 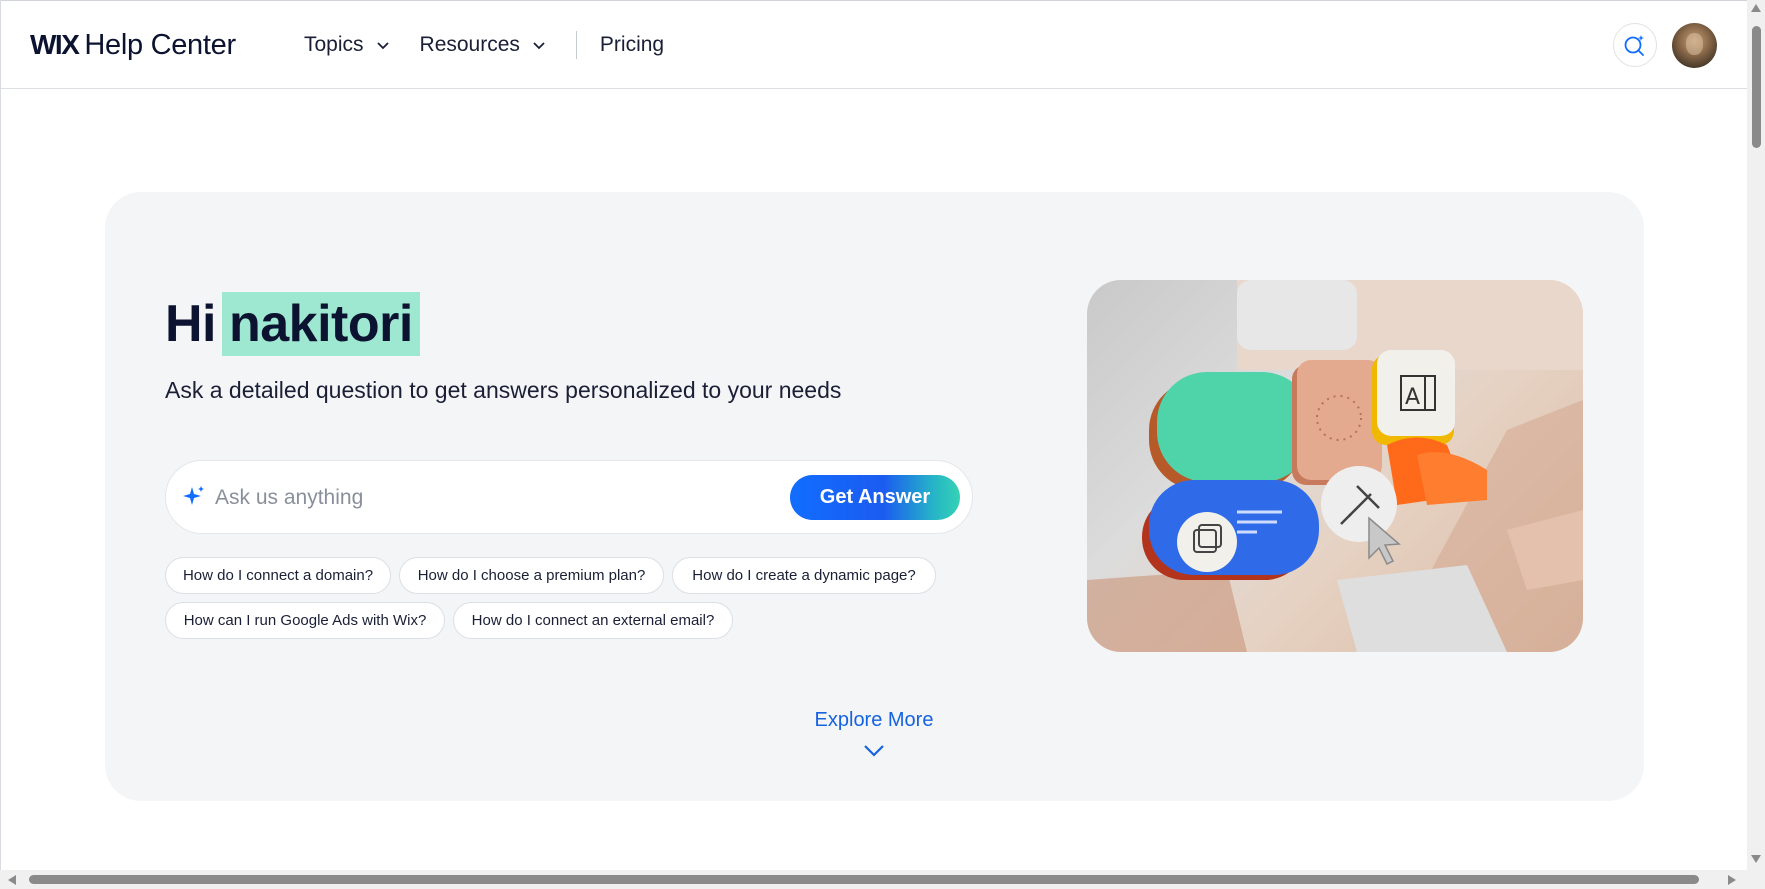 What do you see at coordinates (1694, 45) in the screenshot?
I see `avatar` at bounding box center [1694, 45].